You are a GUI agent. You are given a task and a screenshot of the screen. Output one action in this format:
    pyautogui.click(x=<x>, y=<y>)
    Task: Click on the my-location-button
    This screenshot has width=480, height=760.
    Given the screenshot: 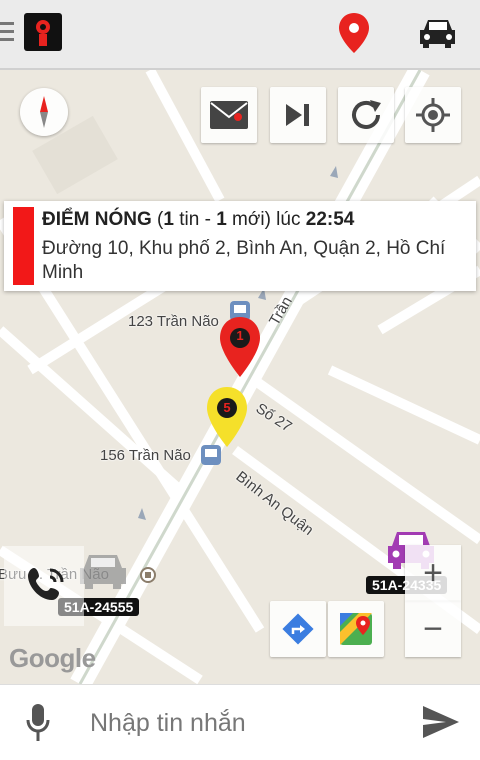 What is the action you would take?
    pyautogui.click(x=433, y=115)
    